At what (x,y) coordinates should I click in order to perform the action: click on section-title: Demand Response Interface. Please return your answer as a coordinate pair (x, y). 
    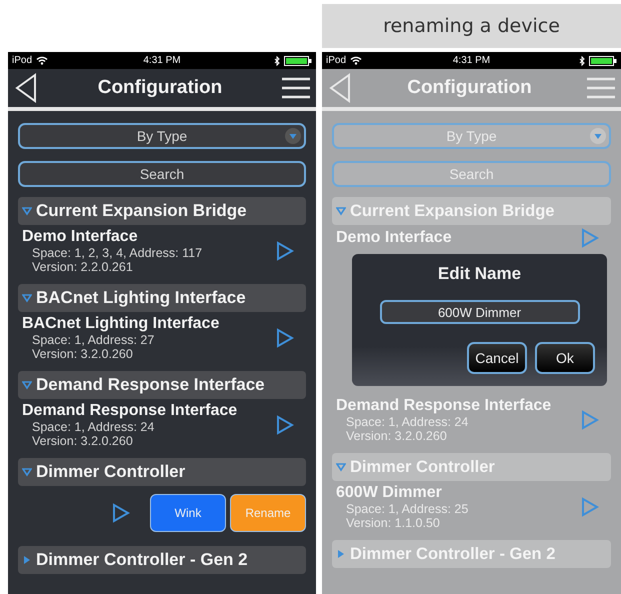
    Looking at the image, I should click on (150, 385).